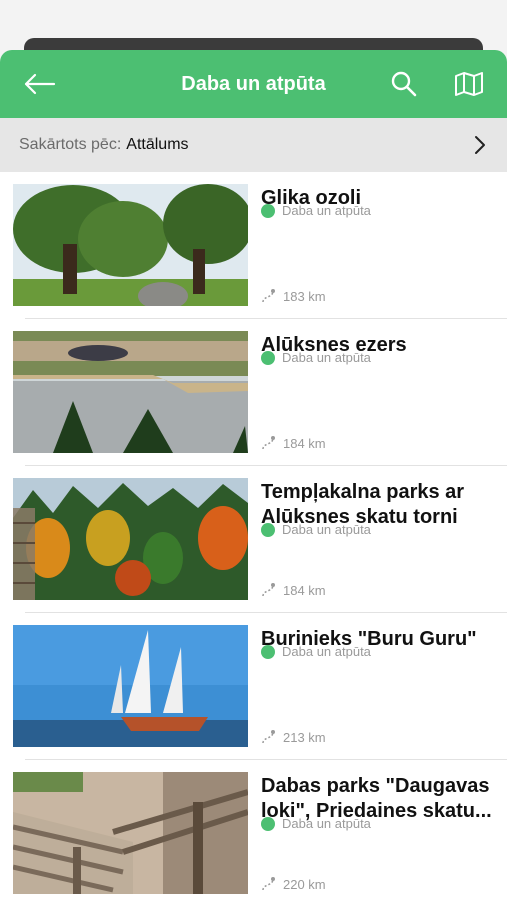  Describe the element at coordinates (253, 145) in the screenshot. I see `sort-selector: Sakārtots pēc: Attālums` at that location.